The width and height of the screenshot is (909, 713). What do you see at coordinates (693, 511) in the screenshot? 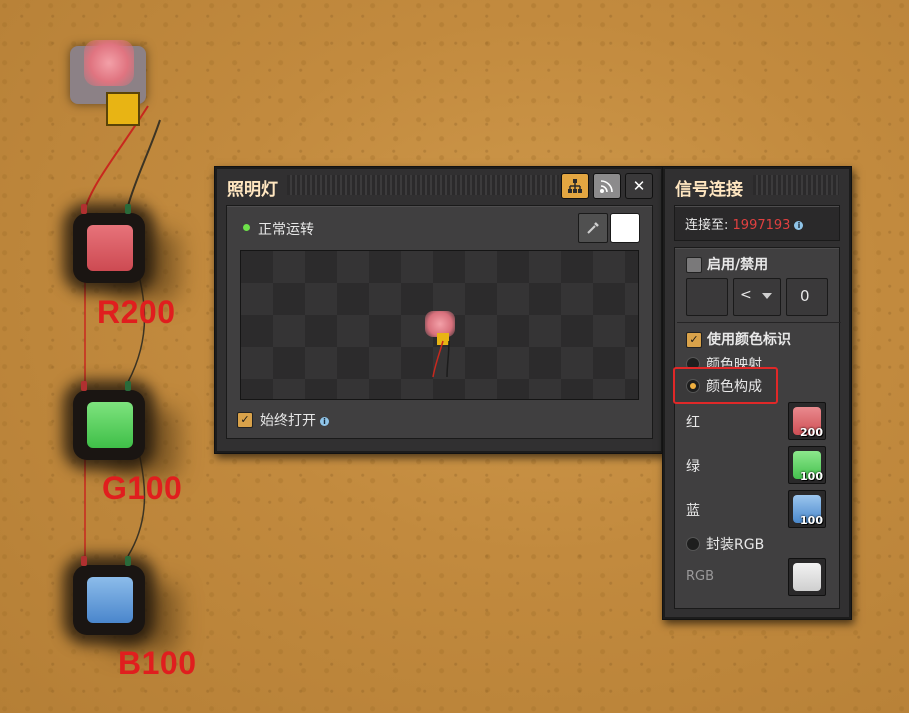
I see `channel-label-blue: 蓝` at bounding box center [693, 511].